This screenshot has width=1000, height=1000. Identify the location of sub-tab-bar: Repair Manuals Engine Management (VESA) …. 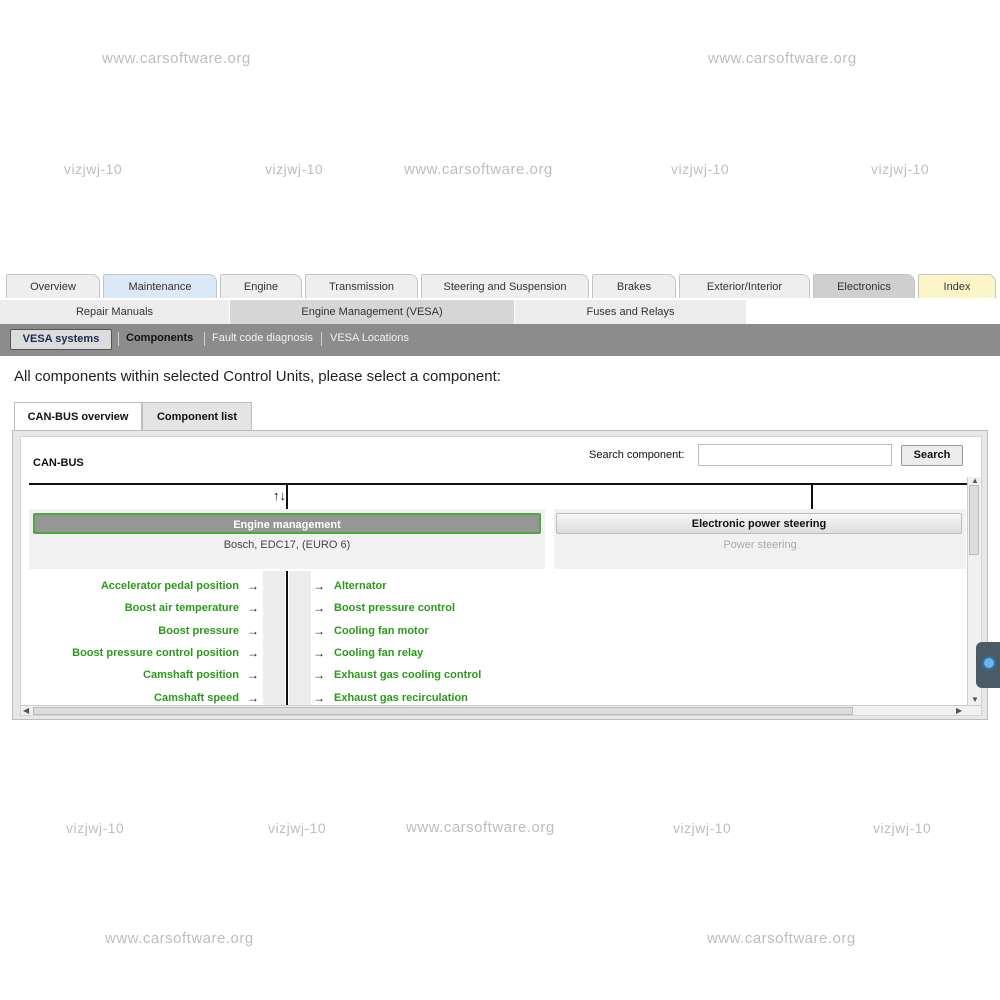
(500, 312).